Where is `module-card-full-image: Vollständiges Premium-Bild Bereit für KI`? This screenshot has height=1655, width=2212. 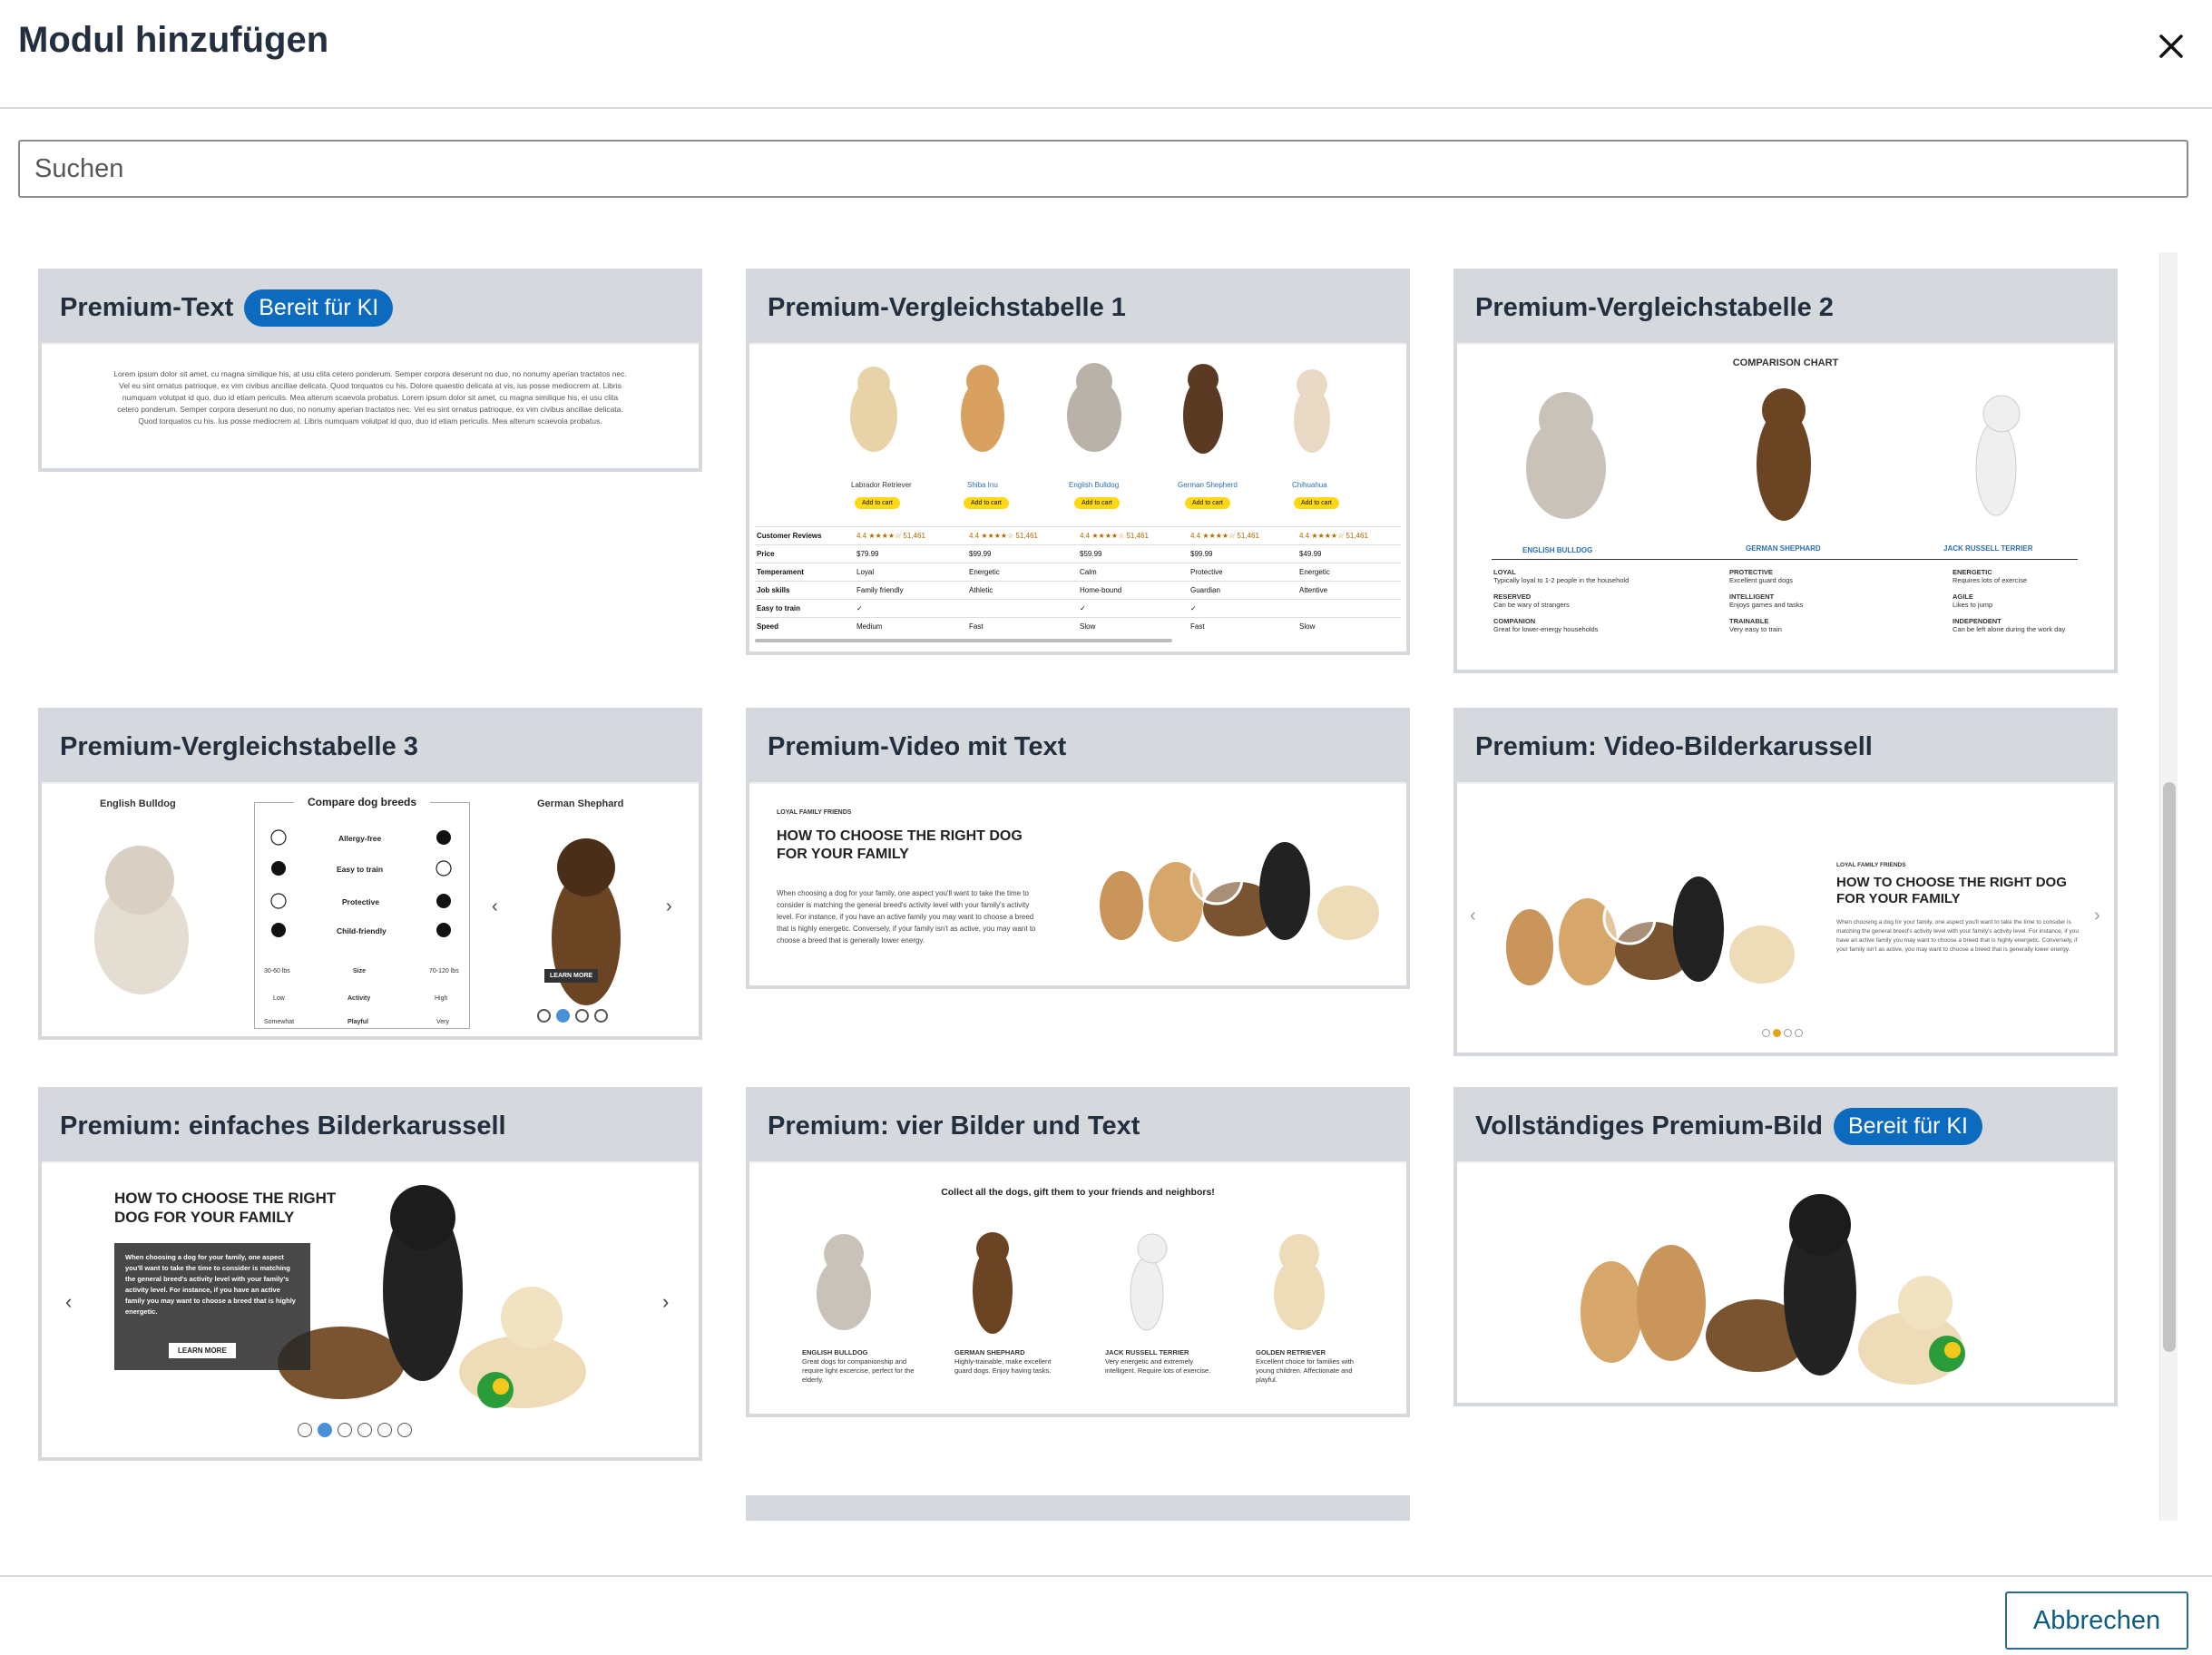 module-card-full-image: Vollständiges Premium-Bild Bereit für KI is located at coordinates (1785, 1246).